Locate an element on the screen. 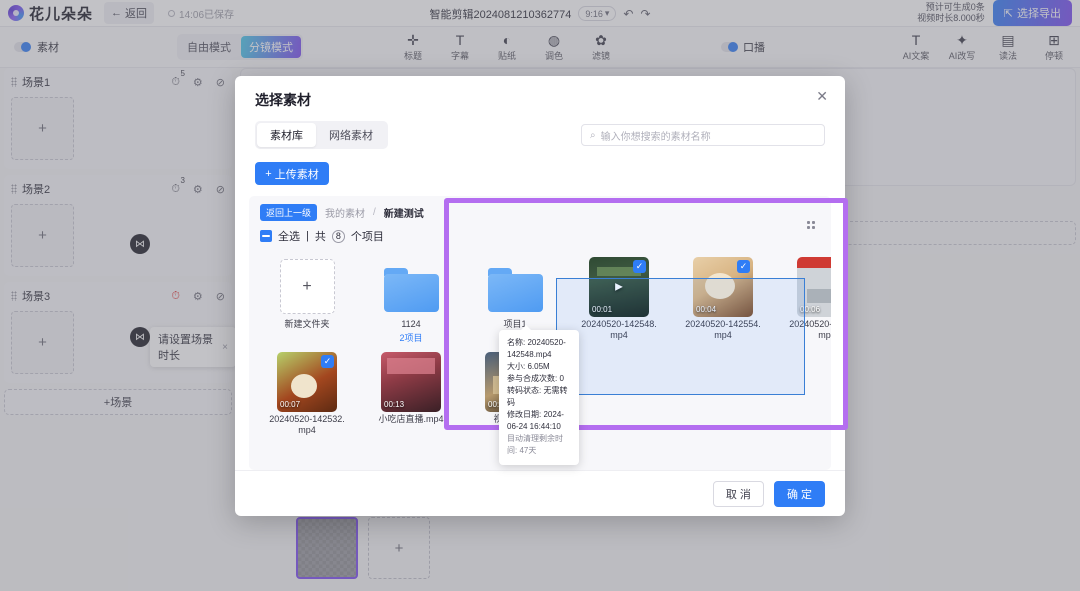  mode-switcher: 自由模式 分镜模式 is located at coordinates (240, 47).